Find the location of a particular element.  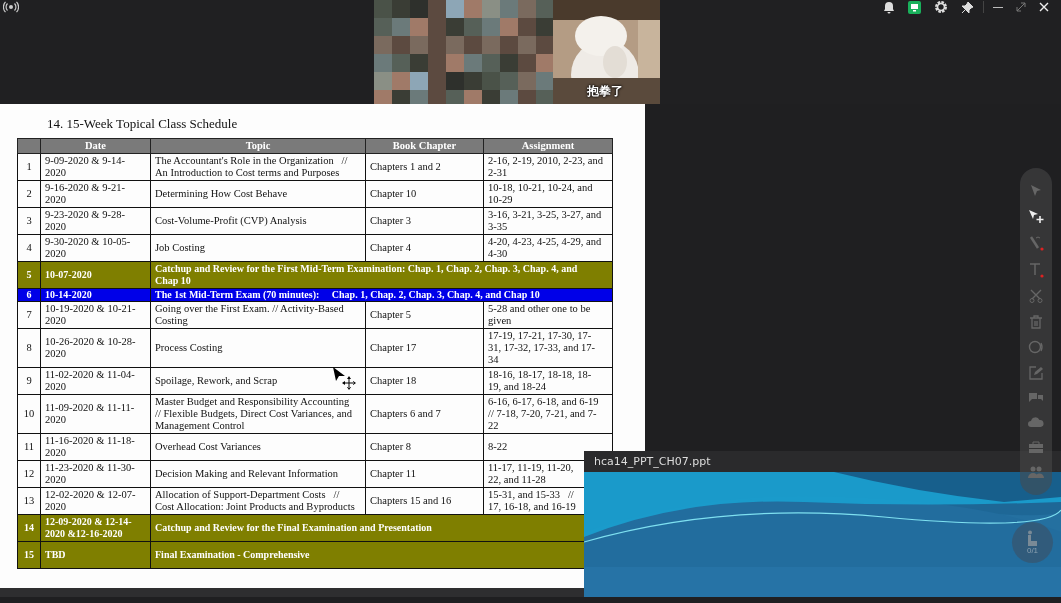

table-cell: 13 is located at coordinates (29, 501).